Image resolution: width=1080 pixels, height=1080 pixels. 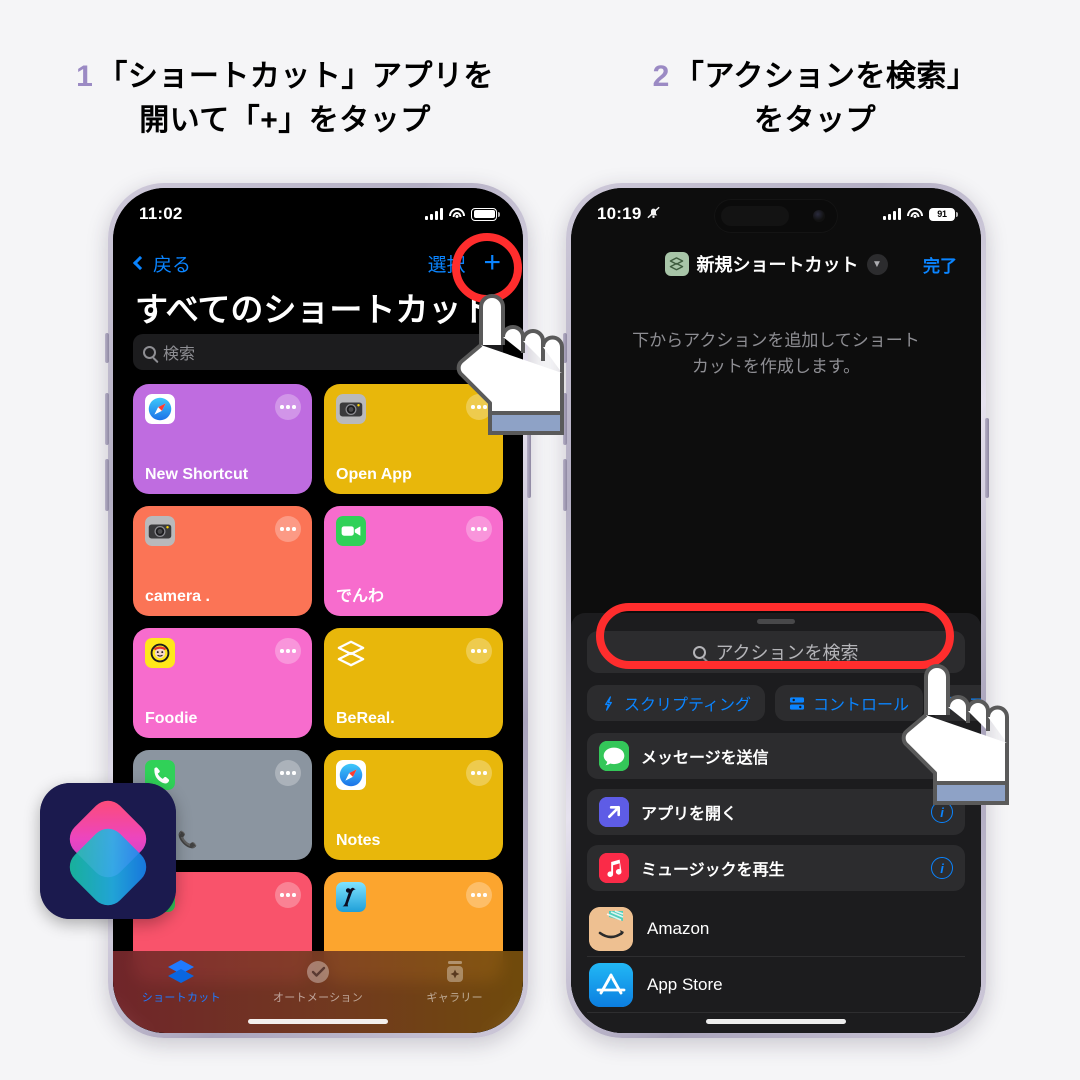 What do you see at coordinates (942, 868) in the screenshot?
I see `info-icon: i` at bounding box center [942, 868].